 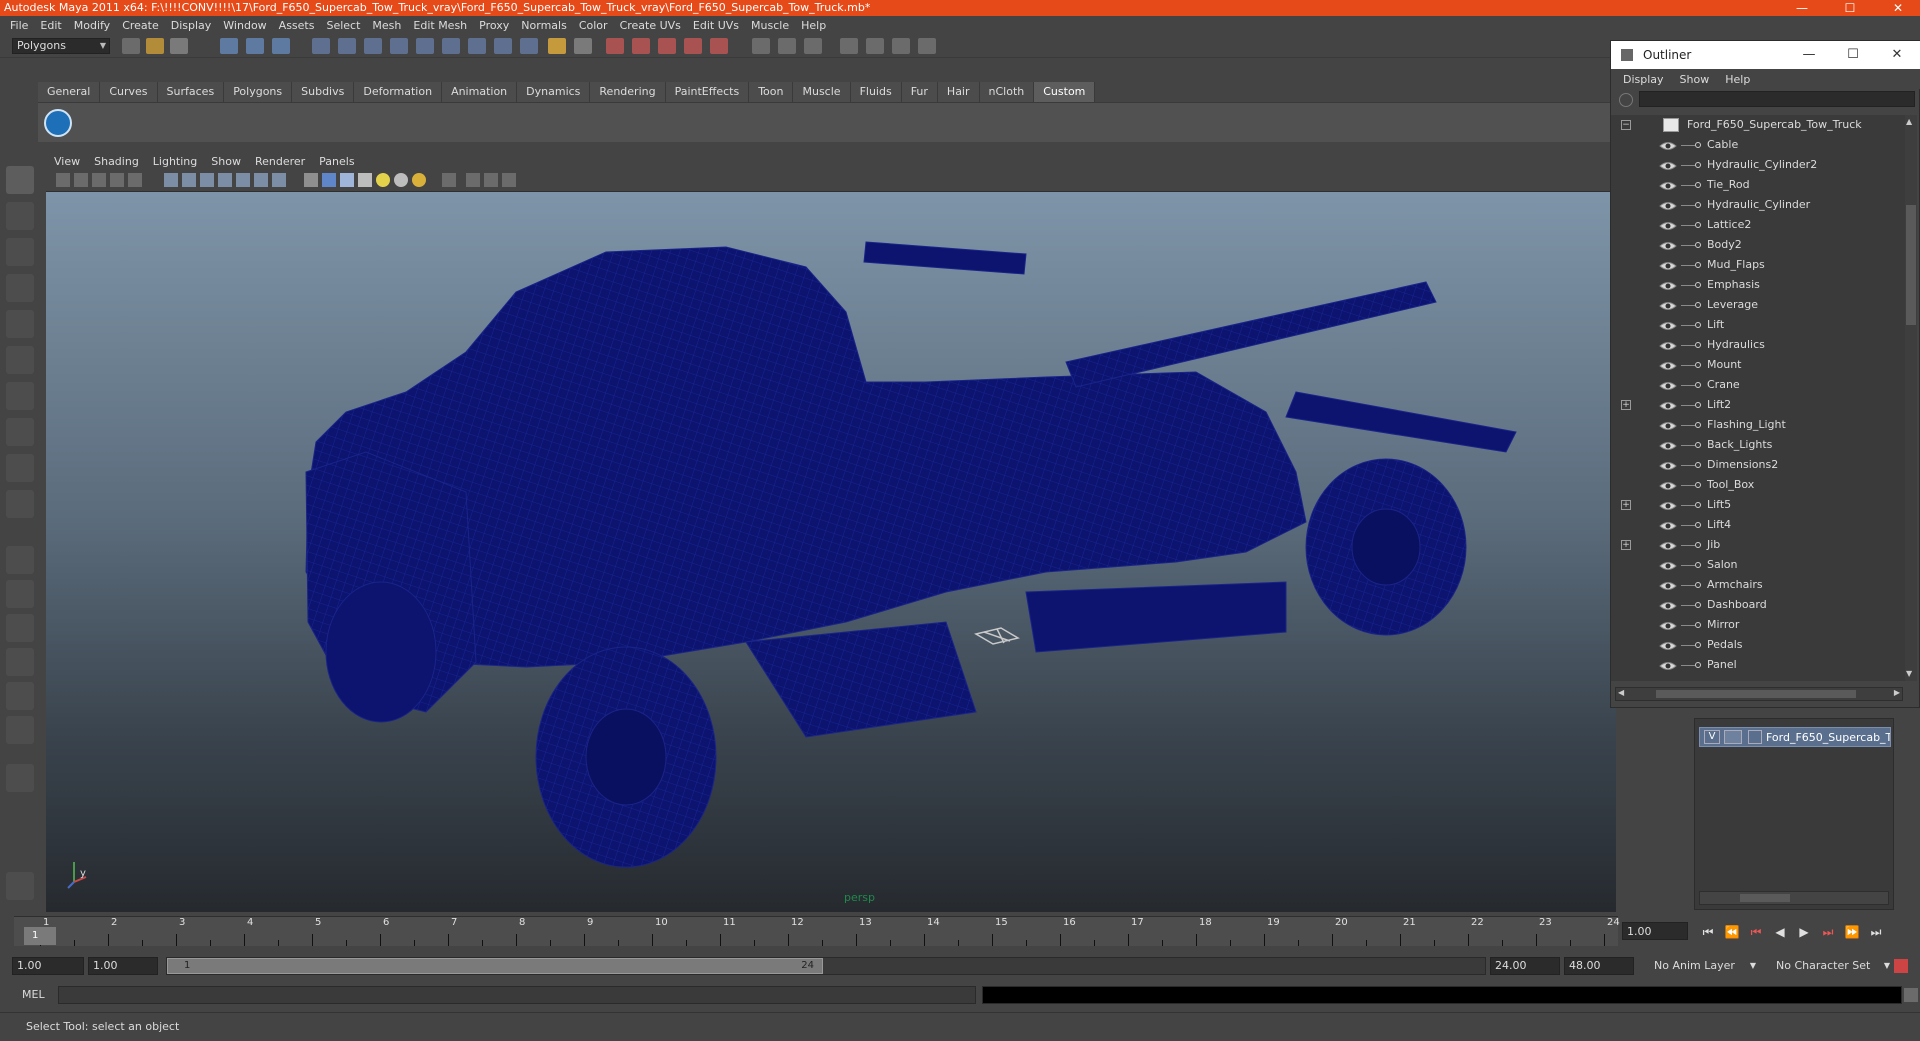 What do you see at coordinates (1898, 8) in the screenshot?
I see `close-button: ✕` at bounding box center [1898, 8].